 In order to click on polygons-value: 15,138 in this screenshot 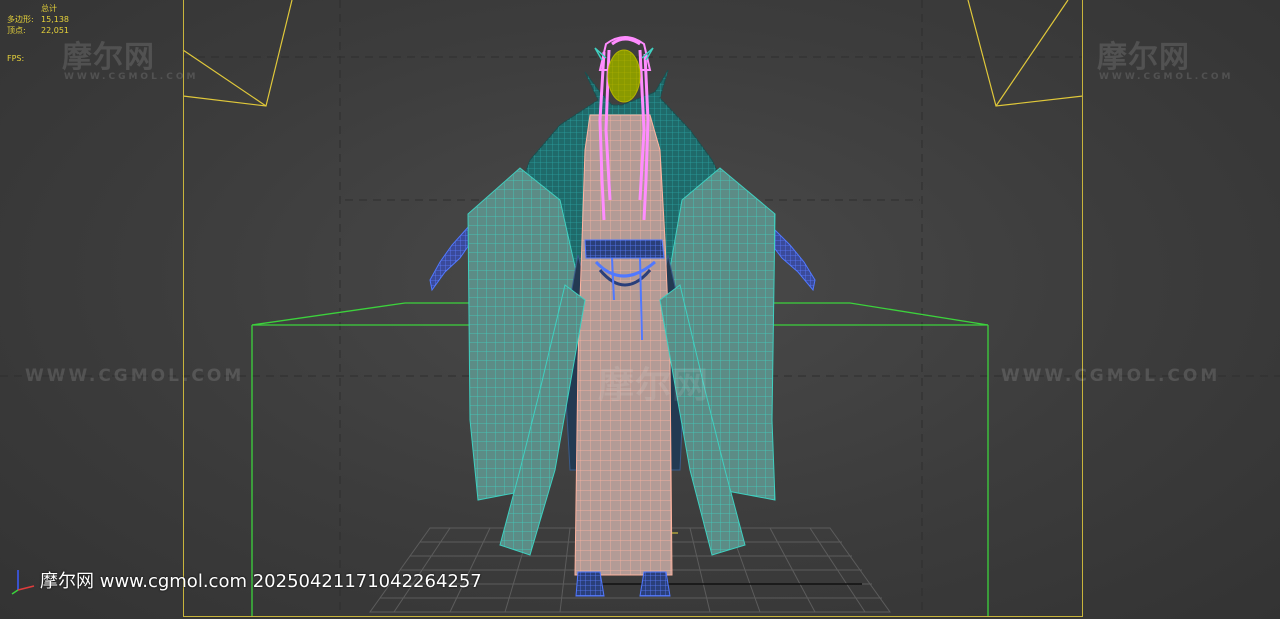, I will do `click(55, 19)`.